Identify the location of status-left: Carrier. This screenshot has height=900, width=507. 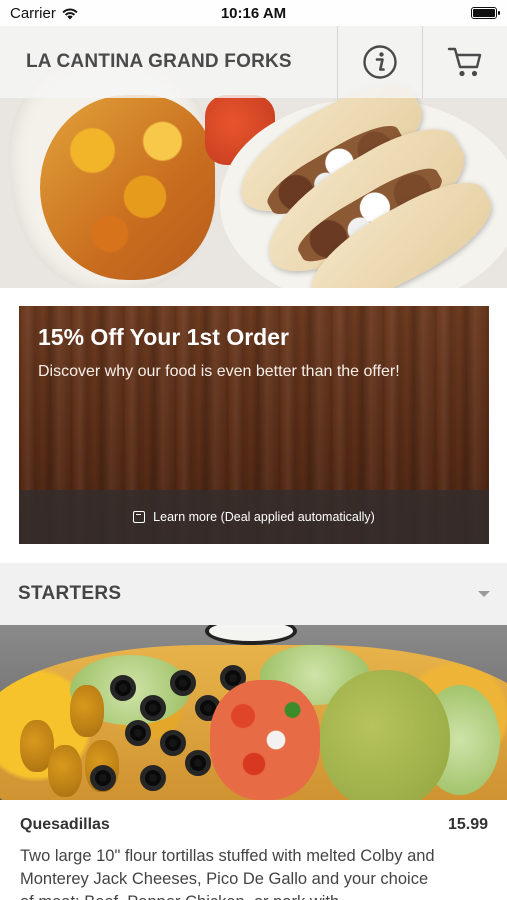
(44, 13).